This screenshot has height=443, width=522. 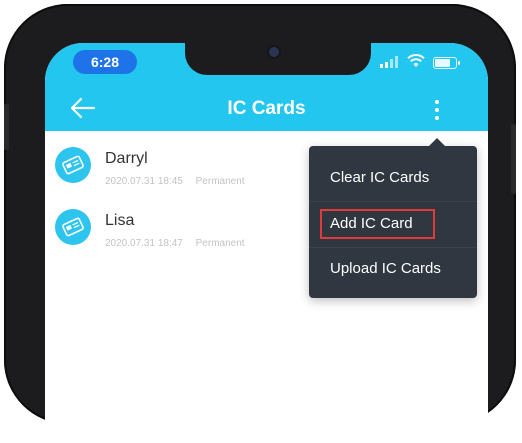 What do you see at coordinates (126, 158) in the screenshot?
I see `card-holder-name: Darryl` at bounding box center [126, 158].